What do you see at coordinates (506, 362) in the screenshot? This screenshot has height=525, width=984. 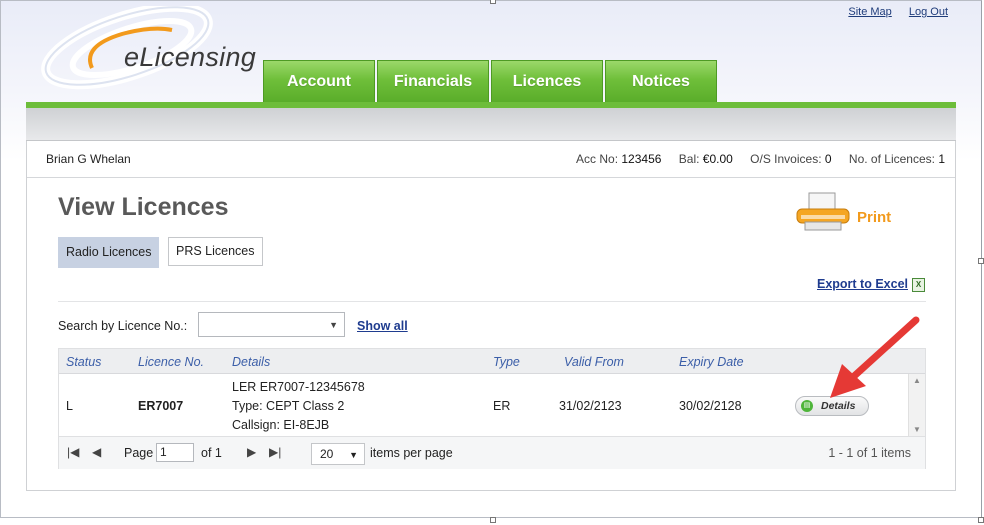 I see `col-type: Type` at bounding box center [506, 362].